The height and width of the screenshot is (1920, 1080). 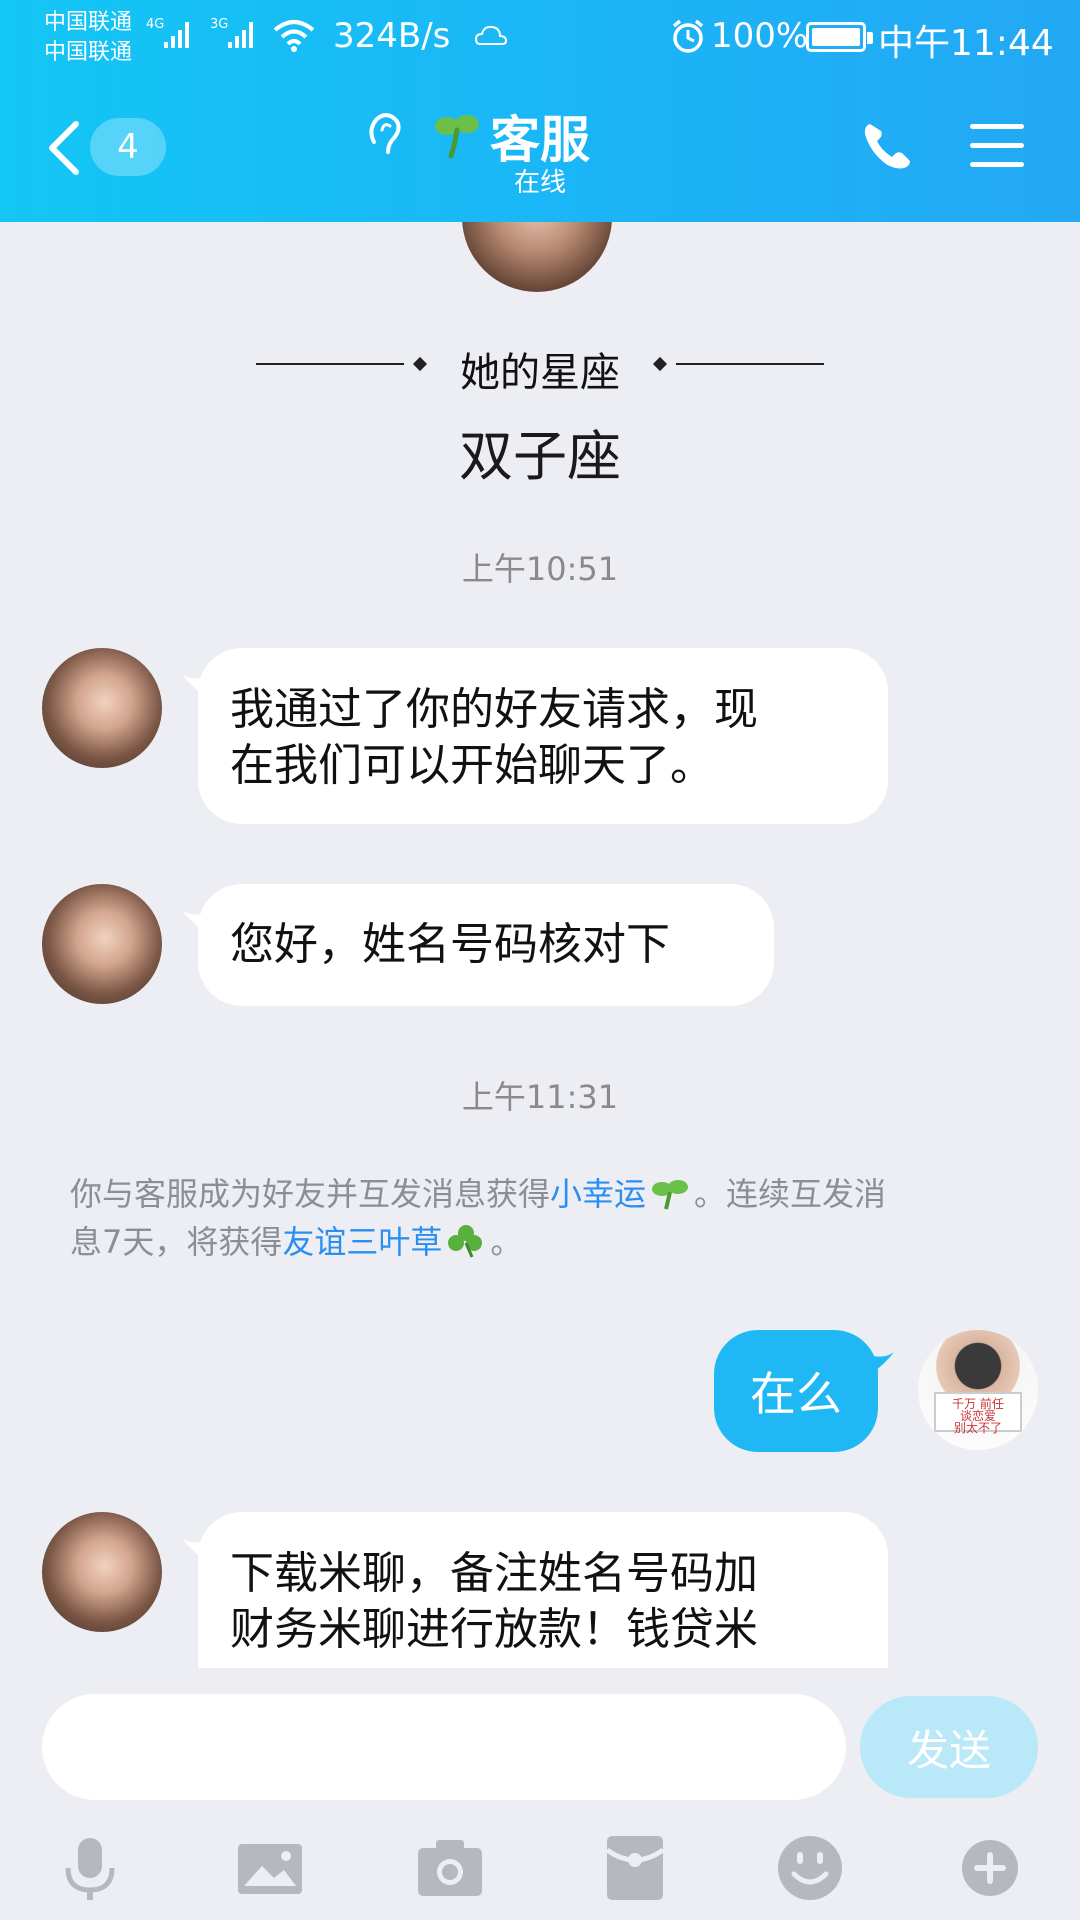 What do you see at coordinates (796, 1394) in the screenshot?
I see `message-text: 在么` at bounding box center [796, 1394].